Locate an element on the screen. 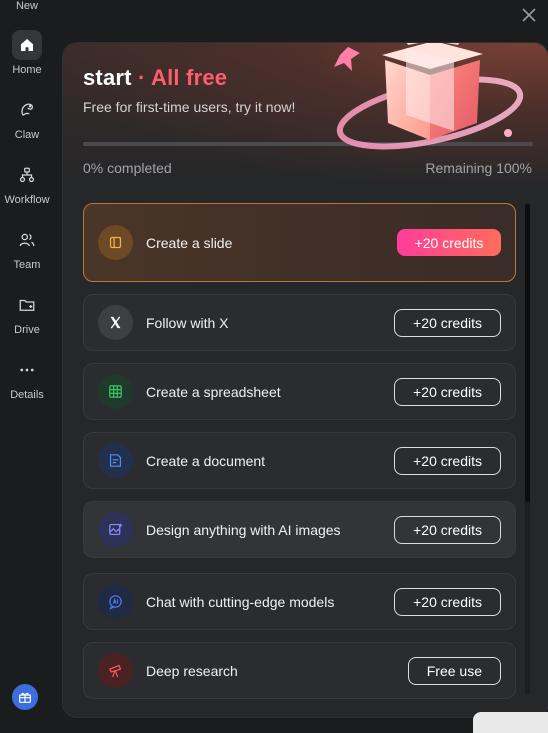  task-list-scrollbar is located at coordinates (527, 449).